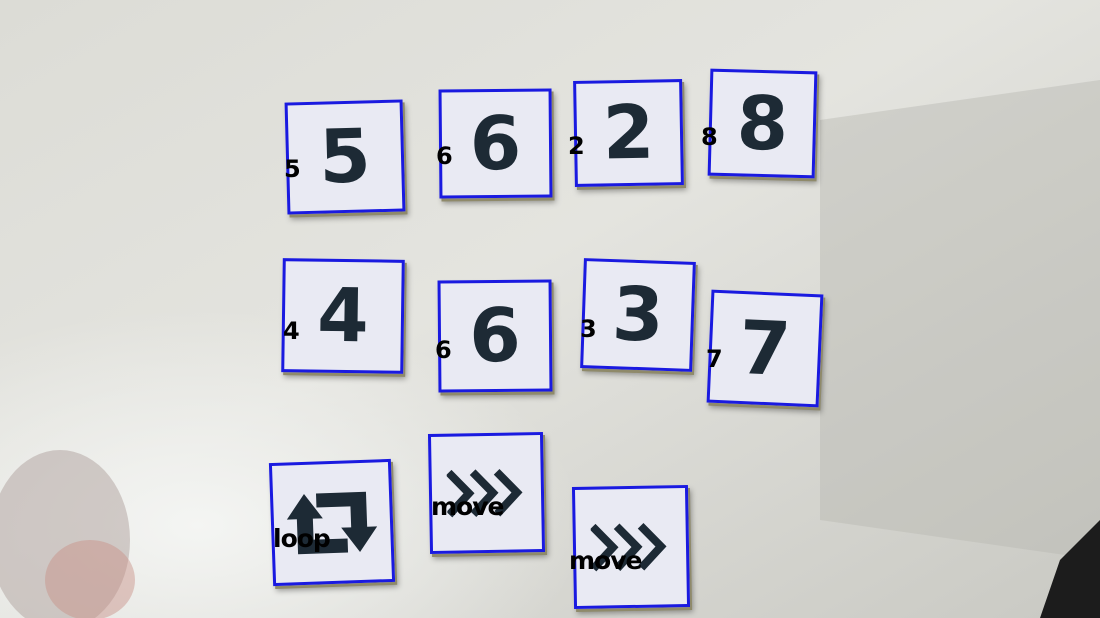 The image size is (1100, 618). Describe the element at coordinates (302, 538) in the screenshot. I see `detection-label: loop` at that location.